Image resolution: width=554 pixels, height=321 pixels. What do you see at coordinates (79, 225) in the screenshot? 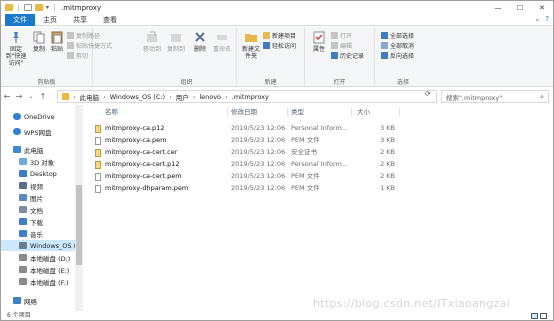
I see `nav-scroll-thumb` at bounding box center [79, 225].